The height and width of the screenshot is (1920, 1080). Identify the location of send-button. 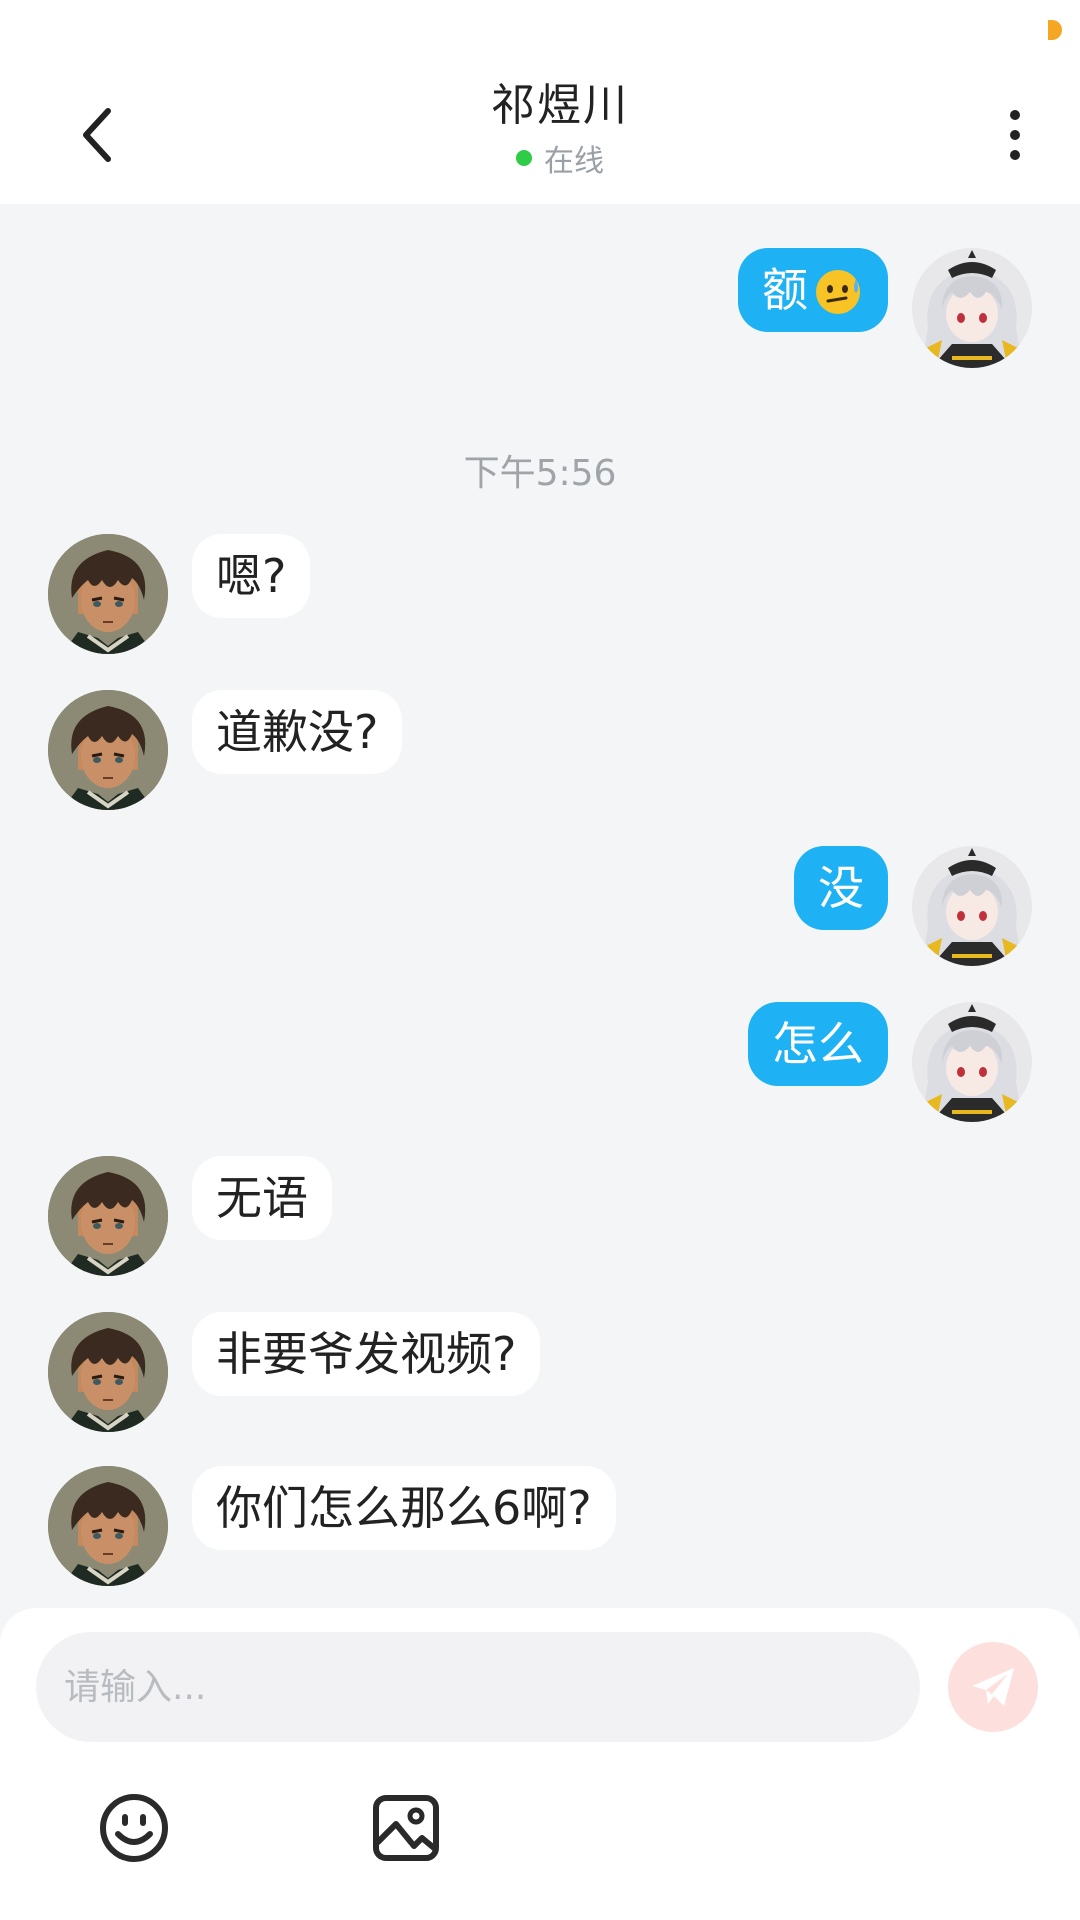
(993, 1687).